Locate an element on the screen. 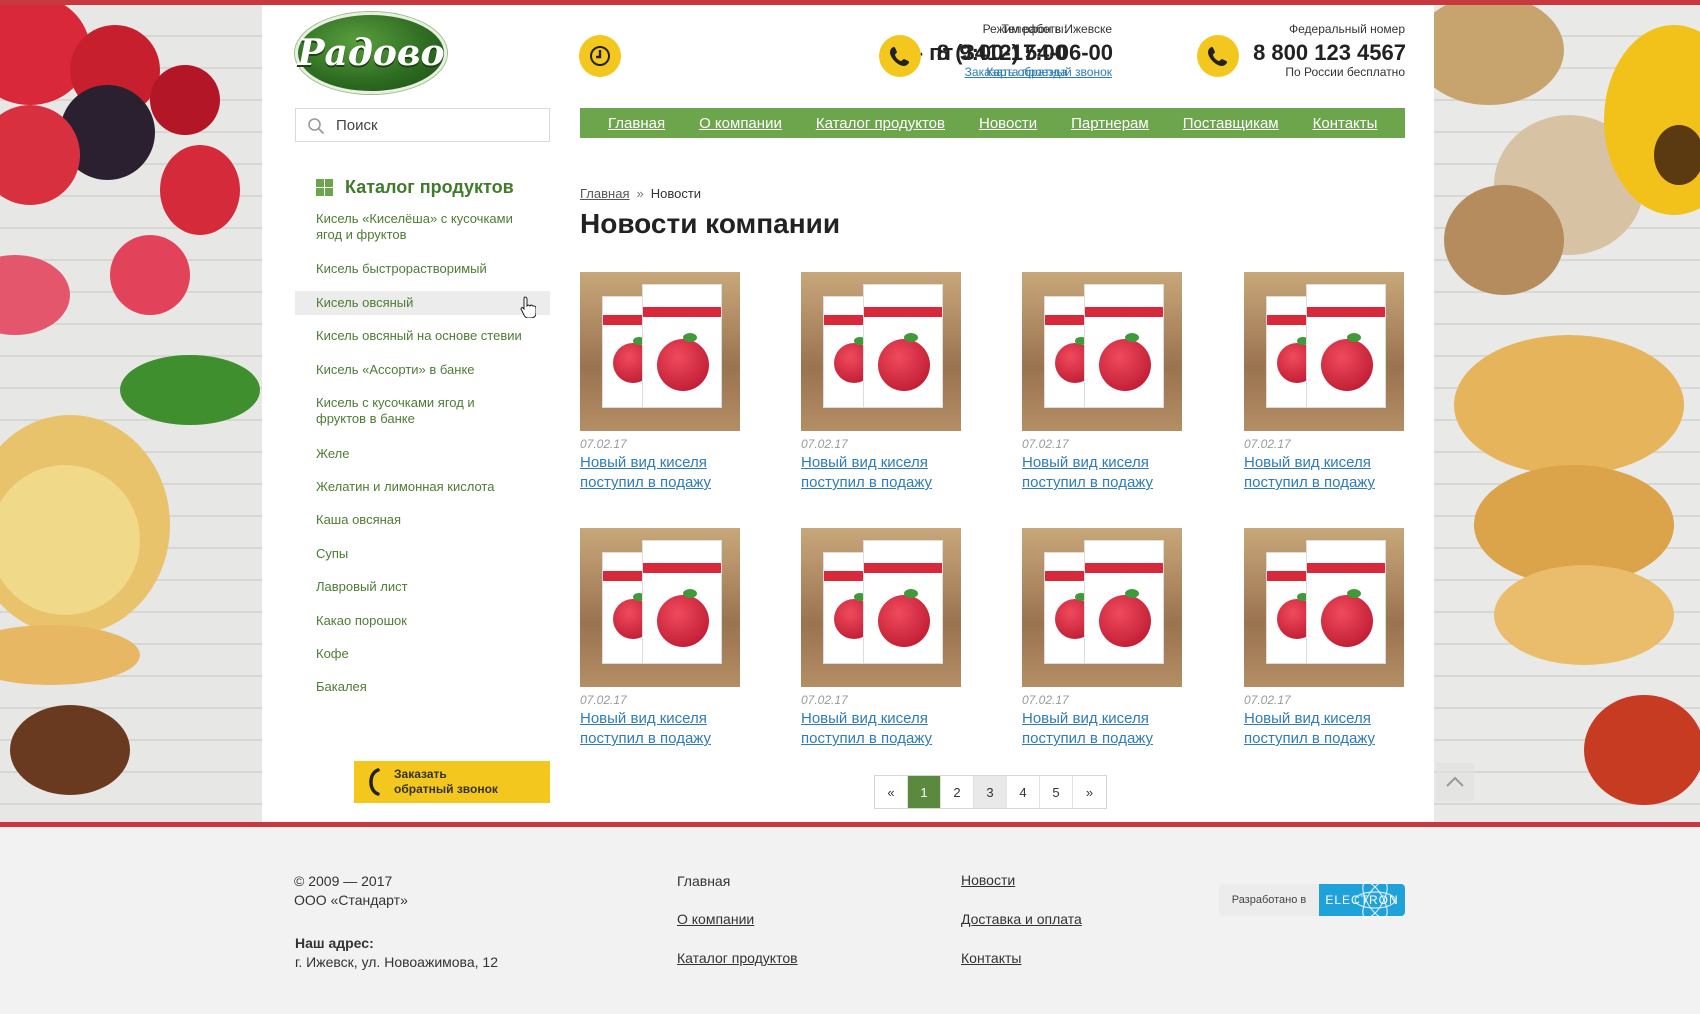 Image resolution: width=1700 pixels, height=1014 pixels. federal-phone-note: По России бесплатно is located at coordinates (1345, 72).